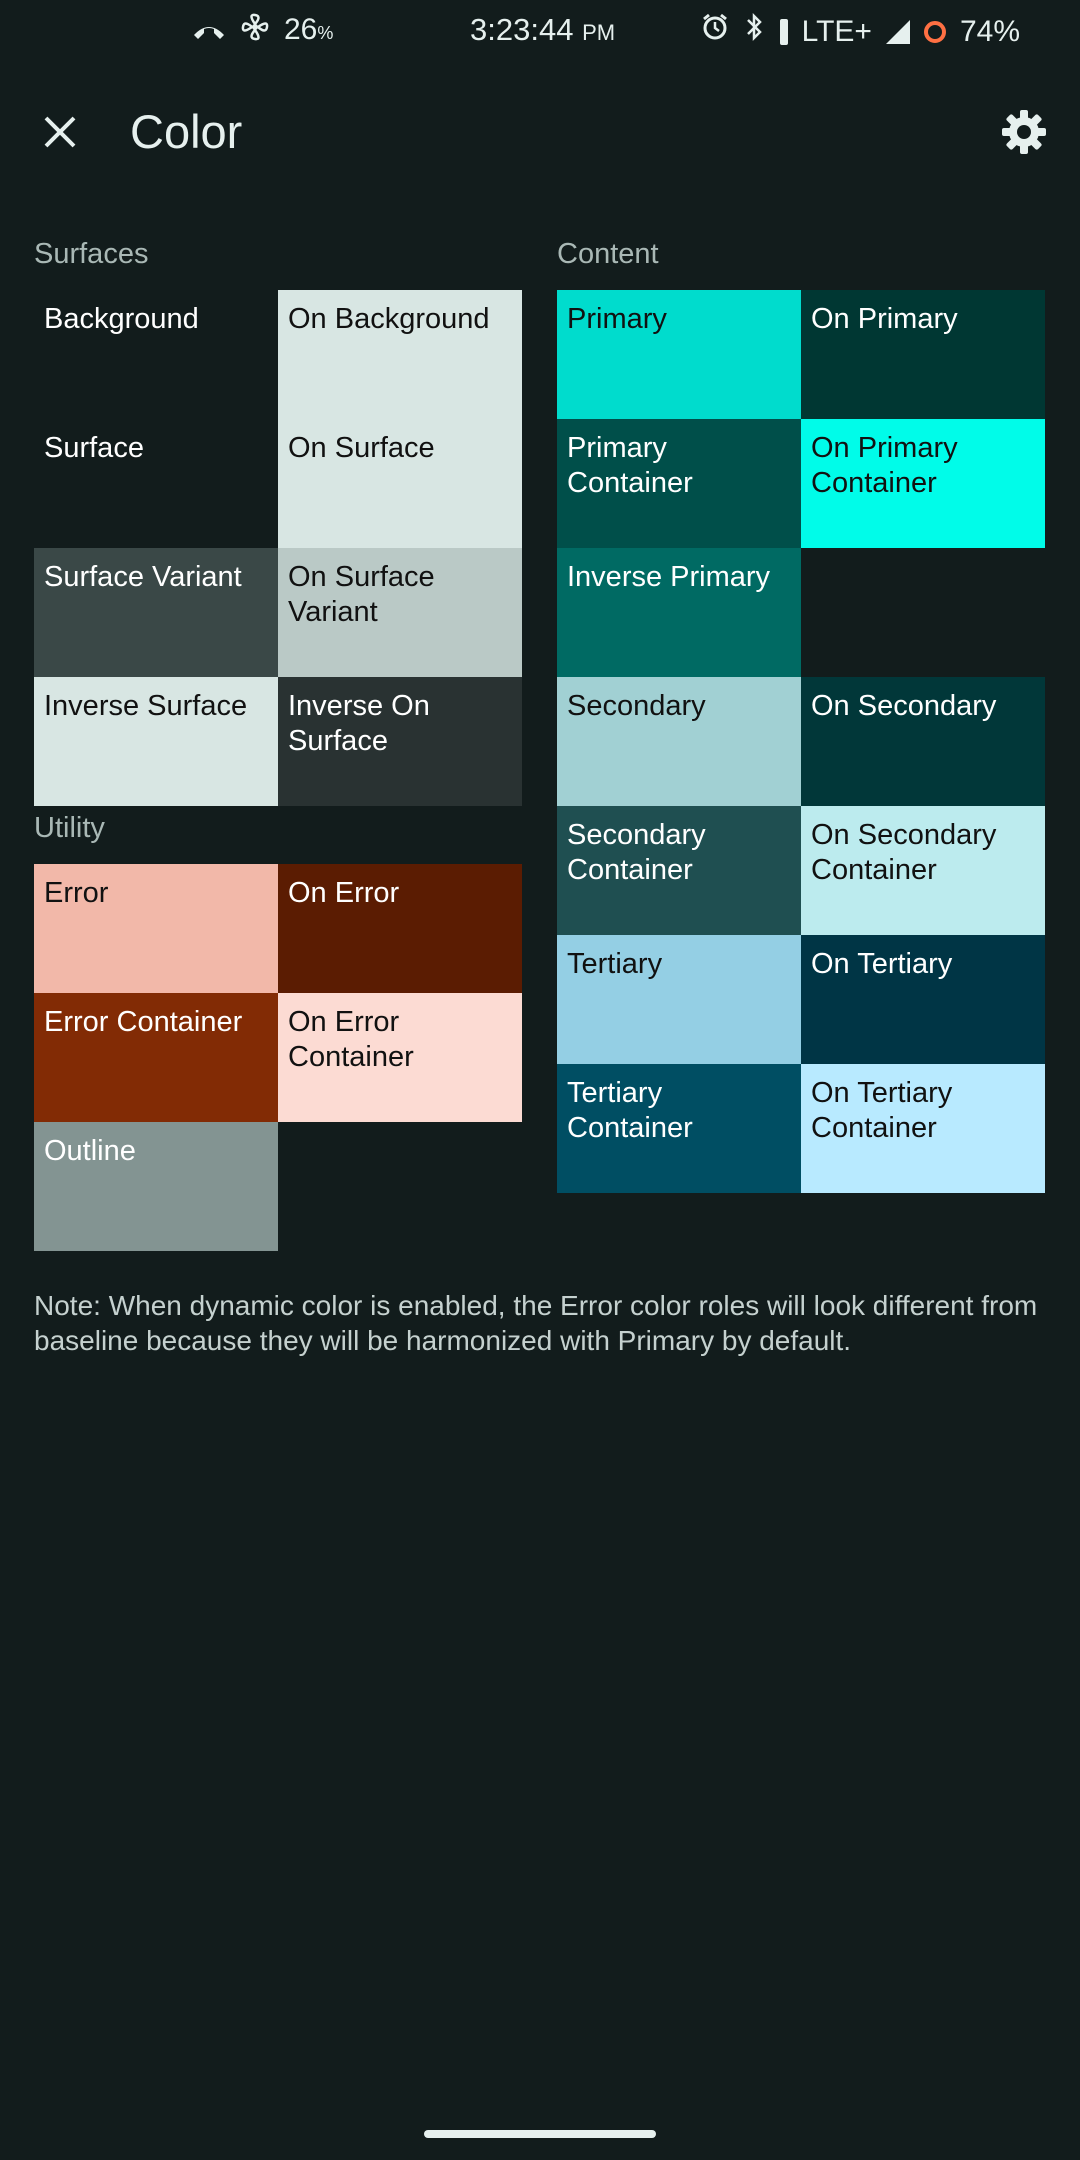 The image size is (1080, 2160). I want to click on color-tile-label: Secondary, so click(636, 706).